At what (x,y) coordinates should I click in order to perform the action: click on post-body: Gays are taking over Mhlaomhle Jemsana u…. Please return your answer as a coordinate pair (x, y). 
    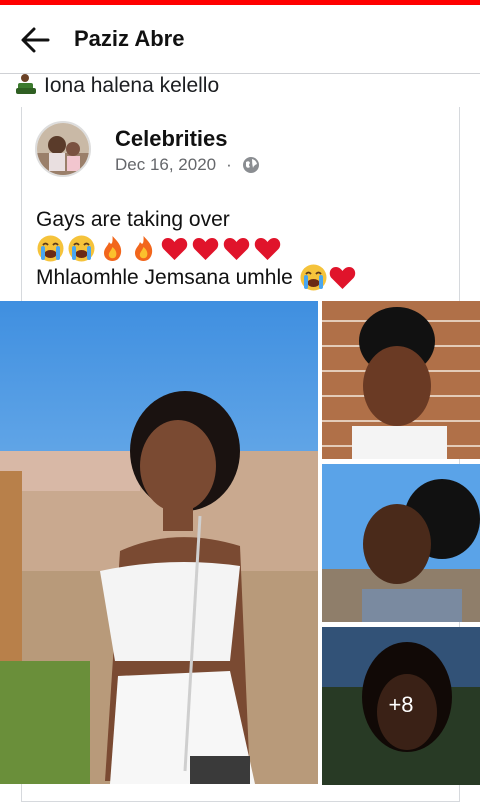
    Looking at the image, I should click on (241, 248).